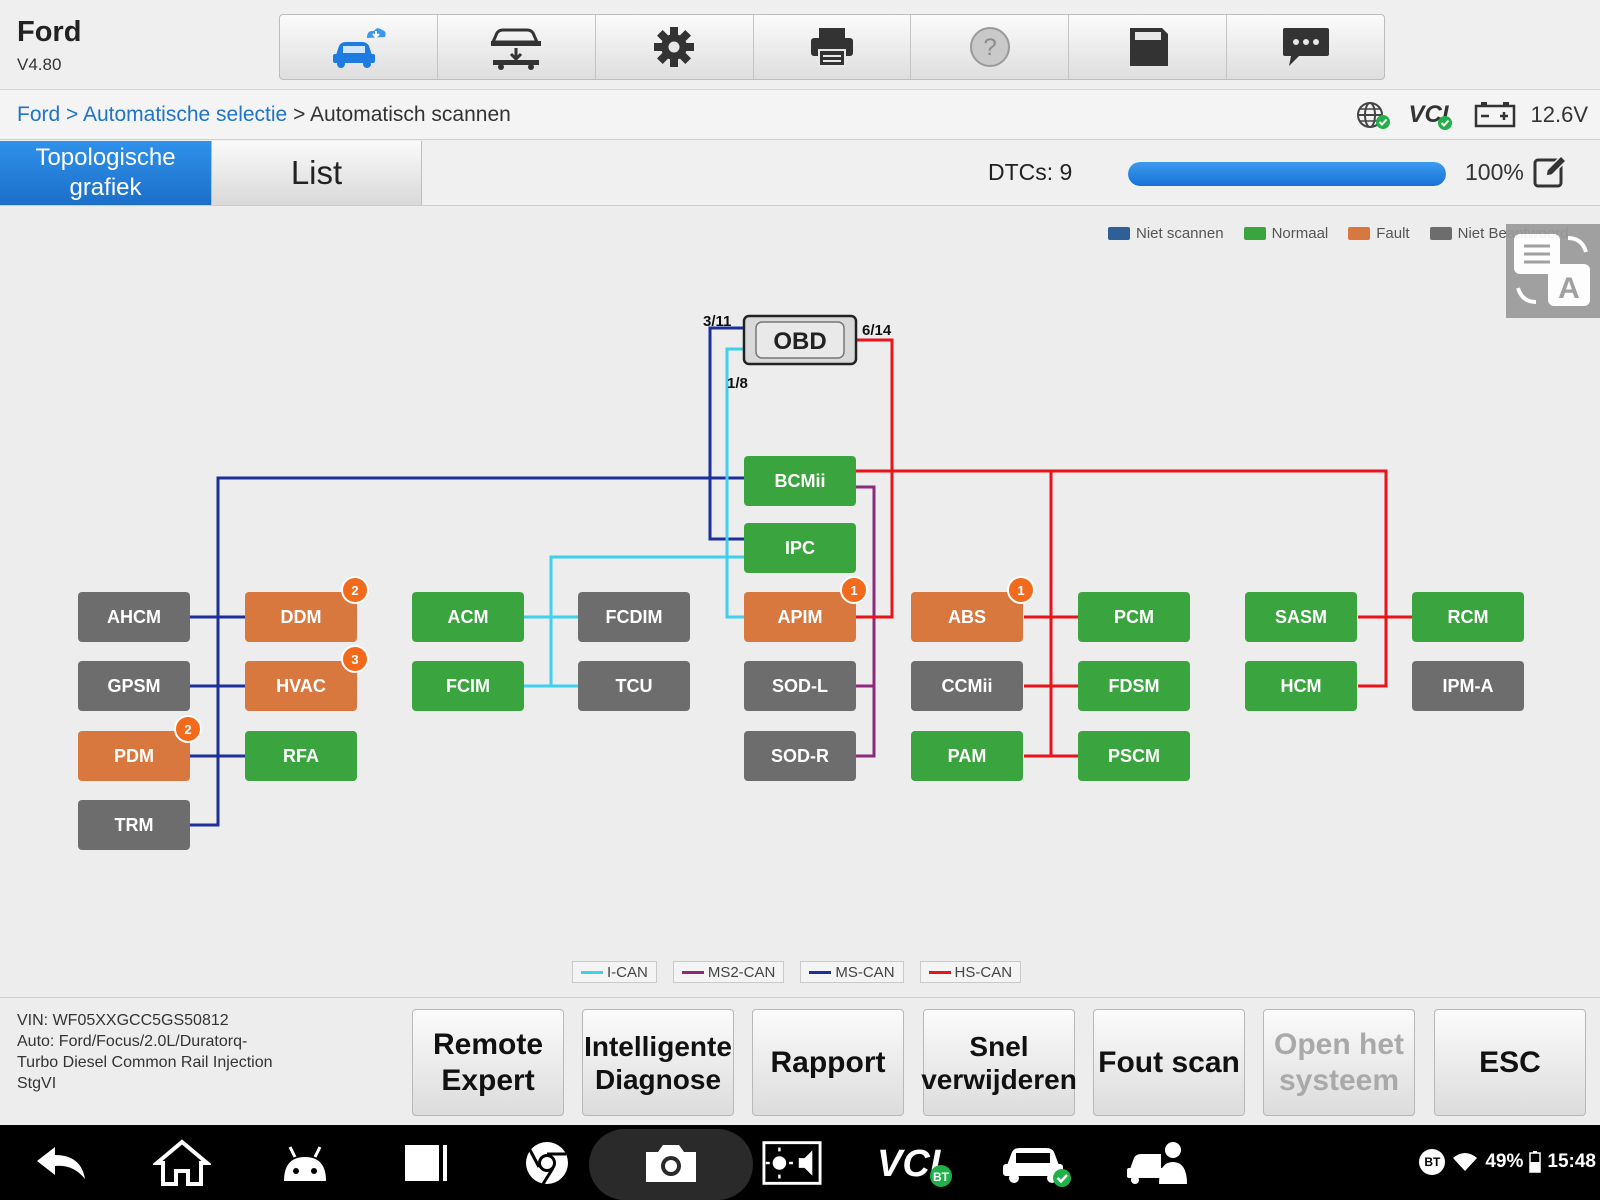 The image size is (1600, 1200). Describe the element at coordinates (614, 972) in the screenshot. I see `bus-legend-item: I-CAN` at that location.